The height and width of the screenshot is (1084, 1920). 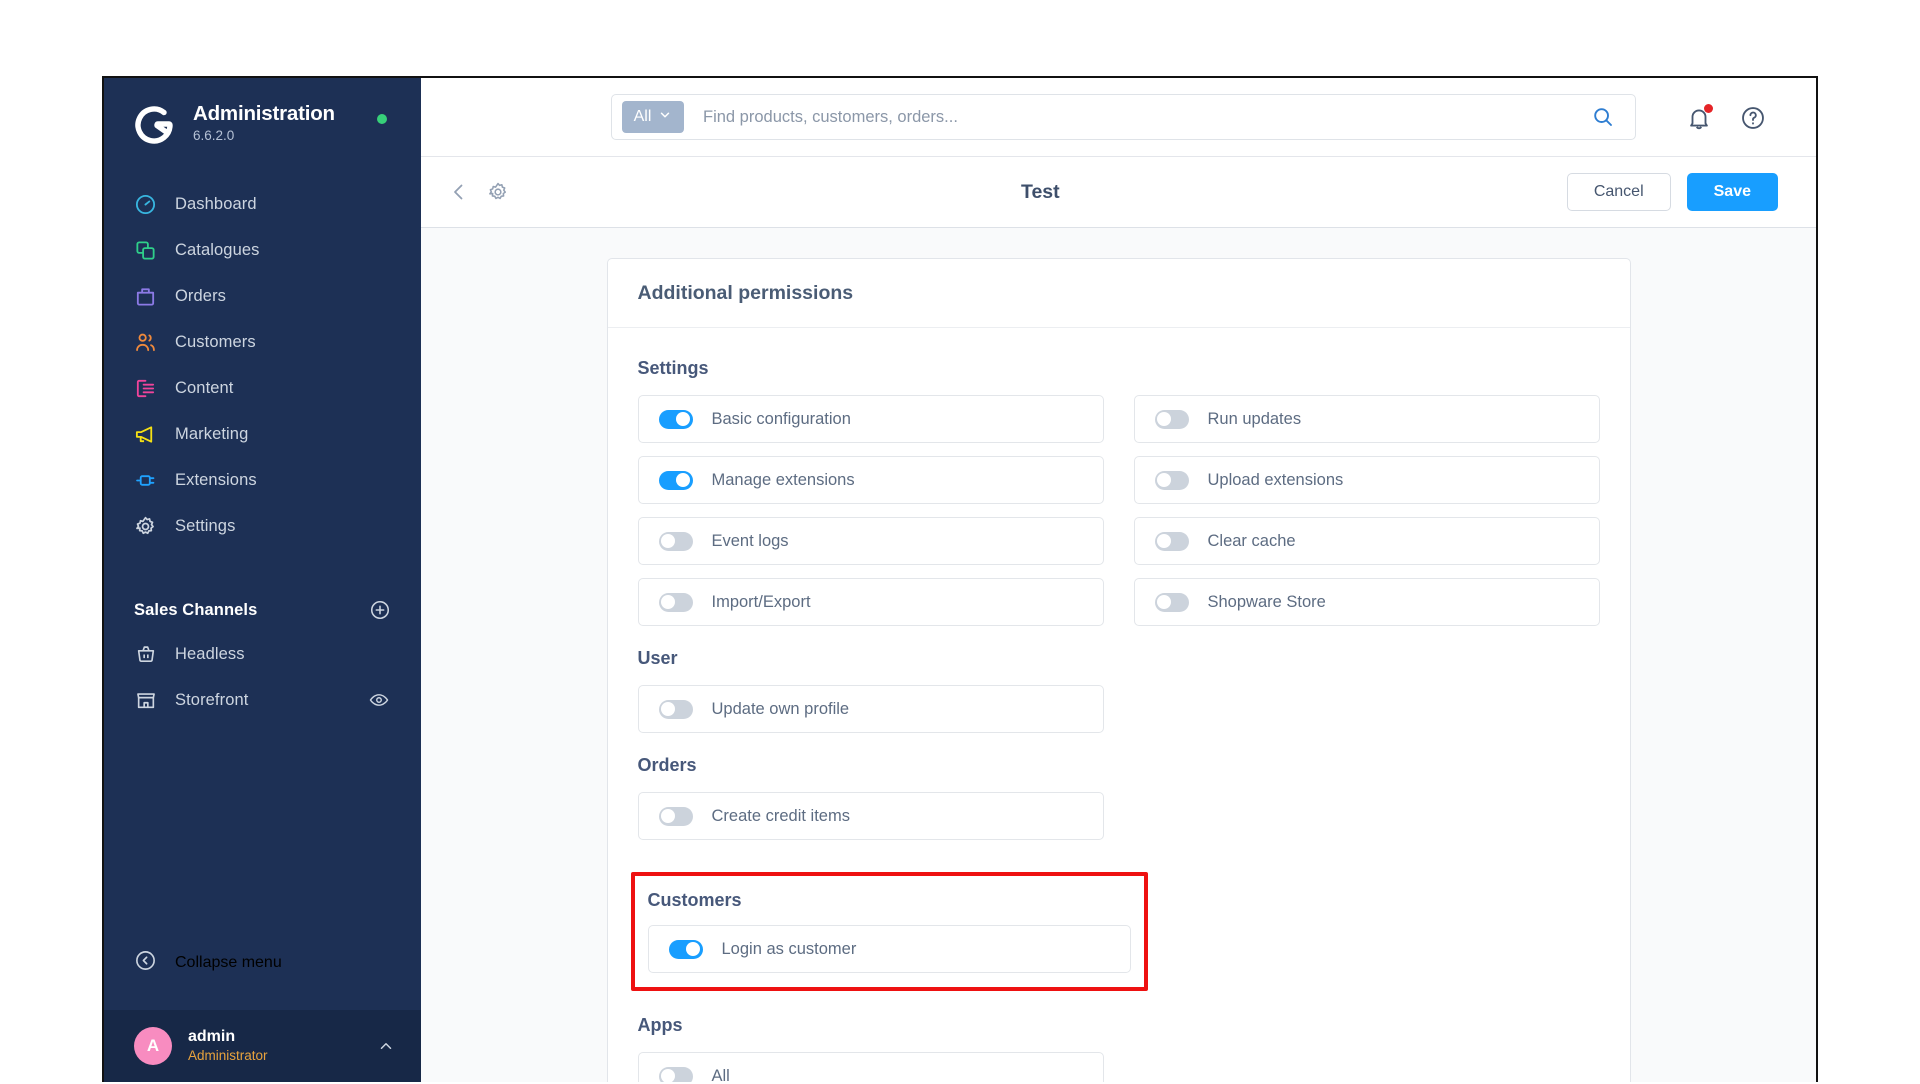 I want to click on permission-toggle-row: All, so click(x=870, y=1067).